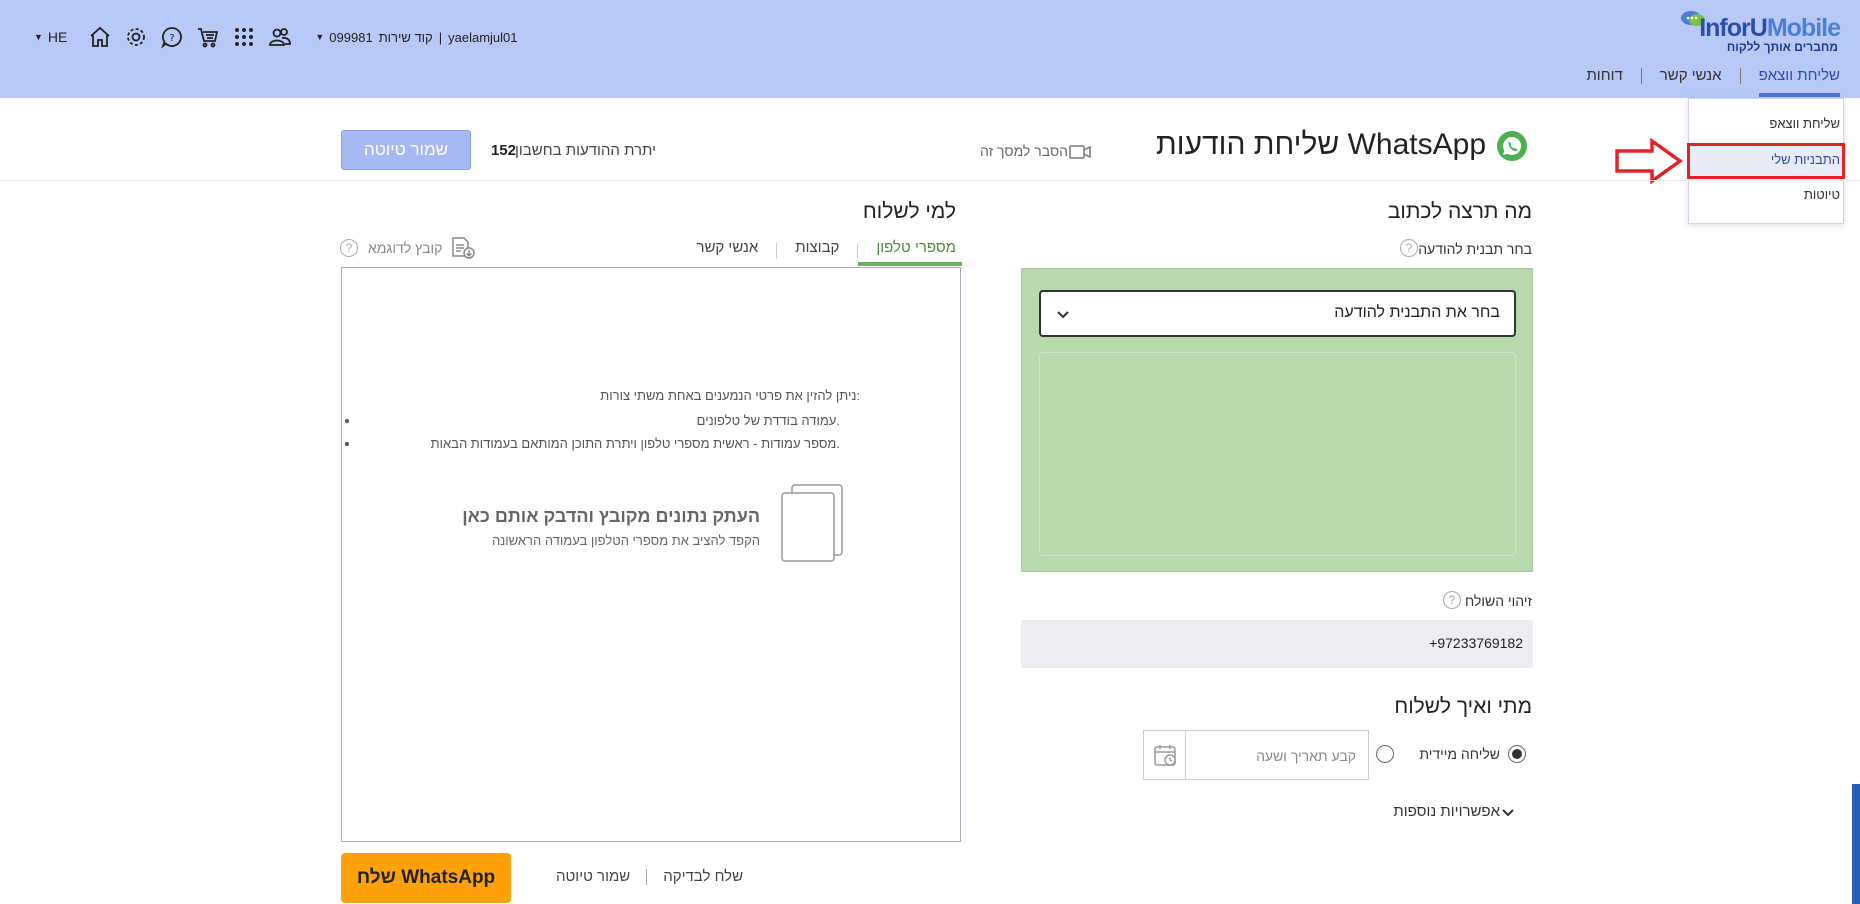  Describe the element at coordinates (426, 878) in the screenshot. I see `send-whatsapp-button: שלח WhatsApp` at that location.